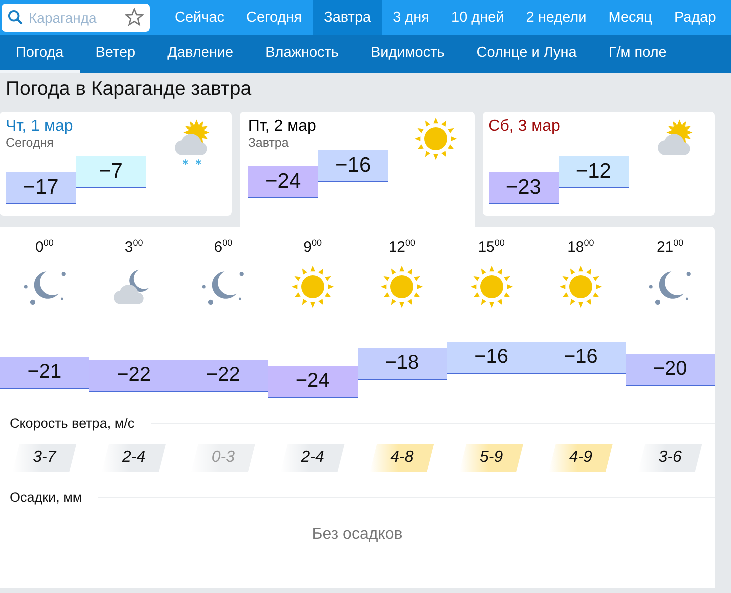  I want to click on sub-tab: Давление, so click(201, 54).